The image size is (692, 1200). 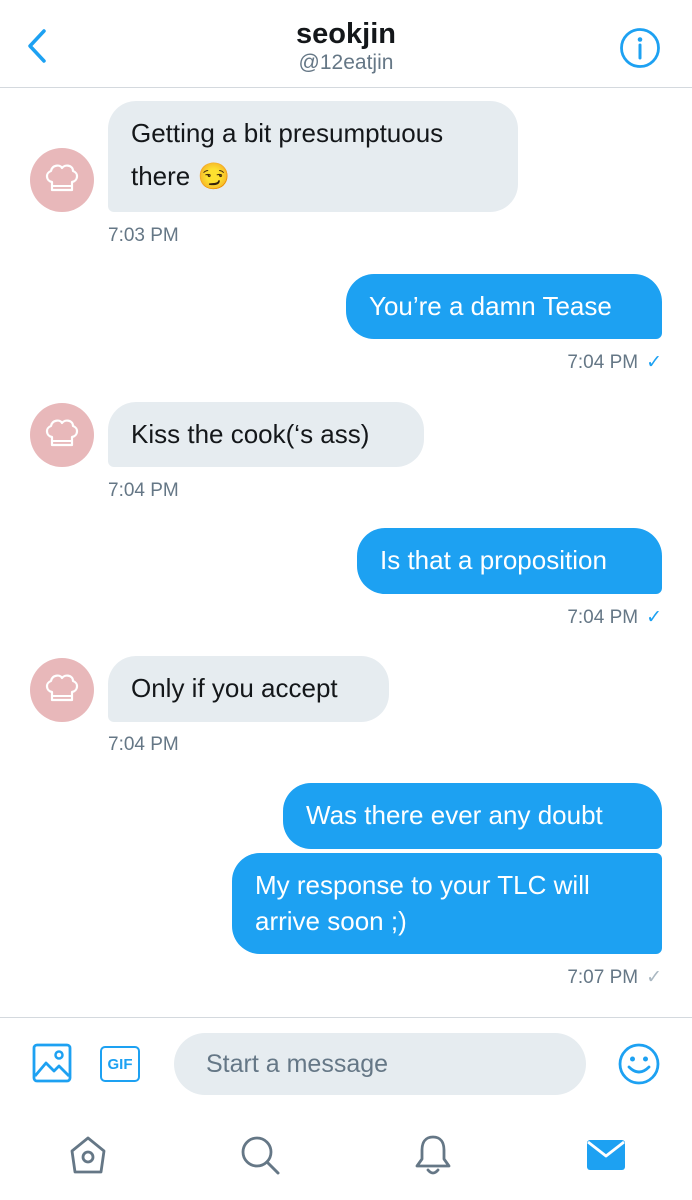 I want to click on message-bubble-outgoing: Is that a proposition, so click(x=509, y=561).